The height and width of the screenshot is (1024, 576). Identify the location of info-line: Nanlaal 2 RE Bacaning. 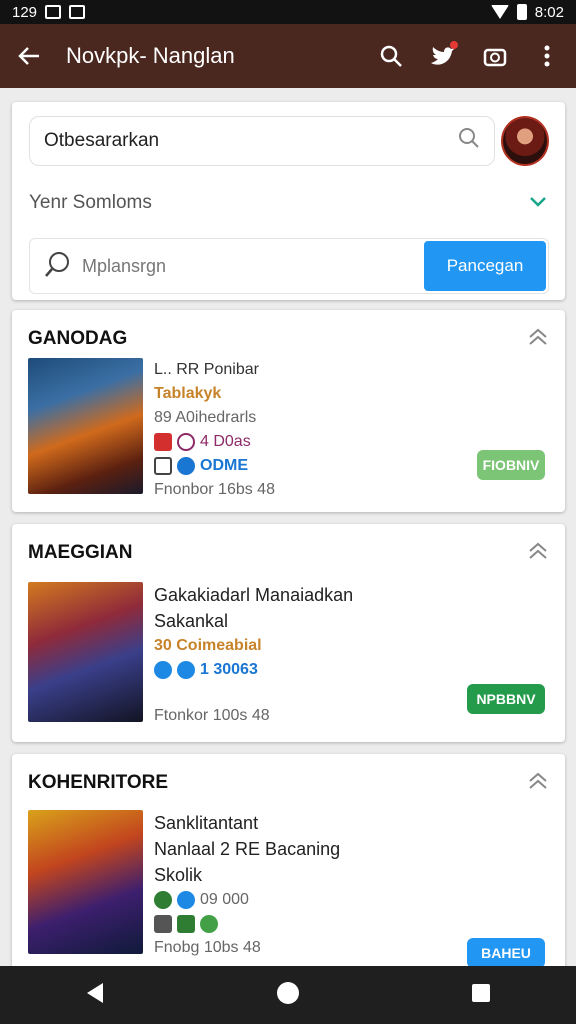
(247, 848).